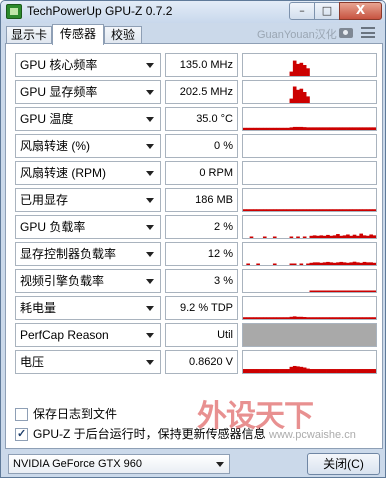 This screenshot has height=478, width=386. What do you see at coordinates (88, 308) in the screenshot?
I see `sensor-label-dropdown: 耗电量` at bounding box center [88, 308].